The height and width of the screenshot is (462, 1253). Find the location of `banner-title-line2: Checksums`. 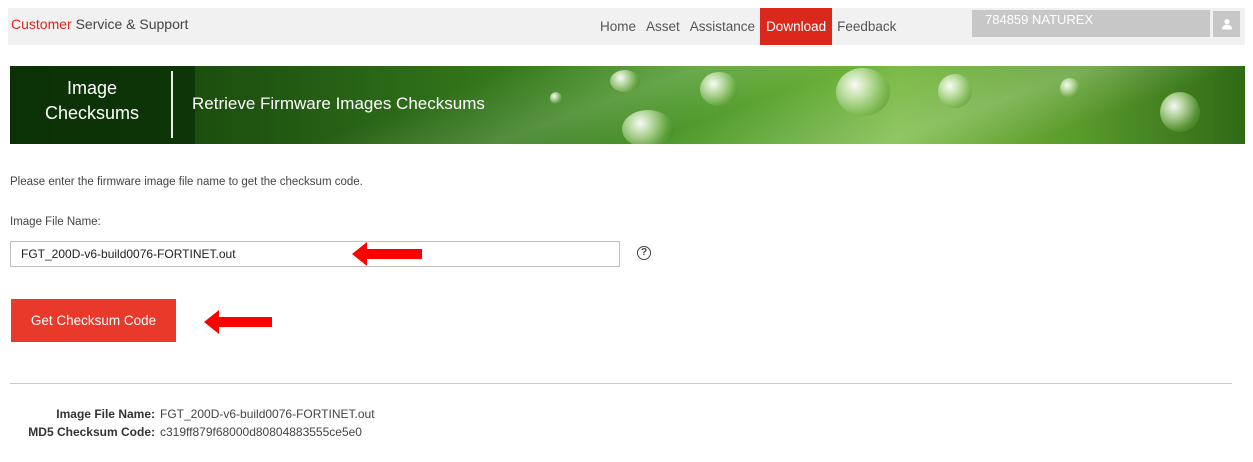

banner-title-line2: Checksums is located at coordinates (92, 113).